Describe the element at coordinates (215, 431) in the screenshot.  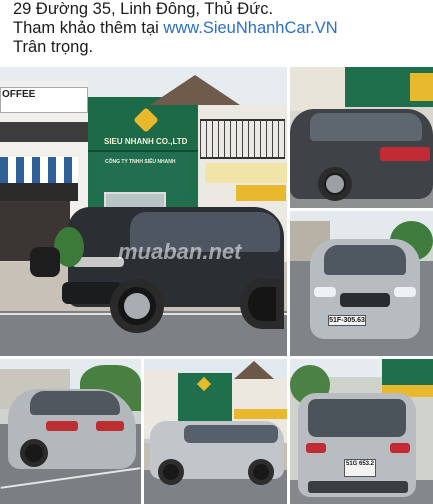
I see `photo-store-van` at that location.